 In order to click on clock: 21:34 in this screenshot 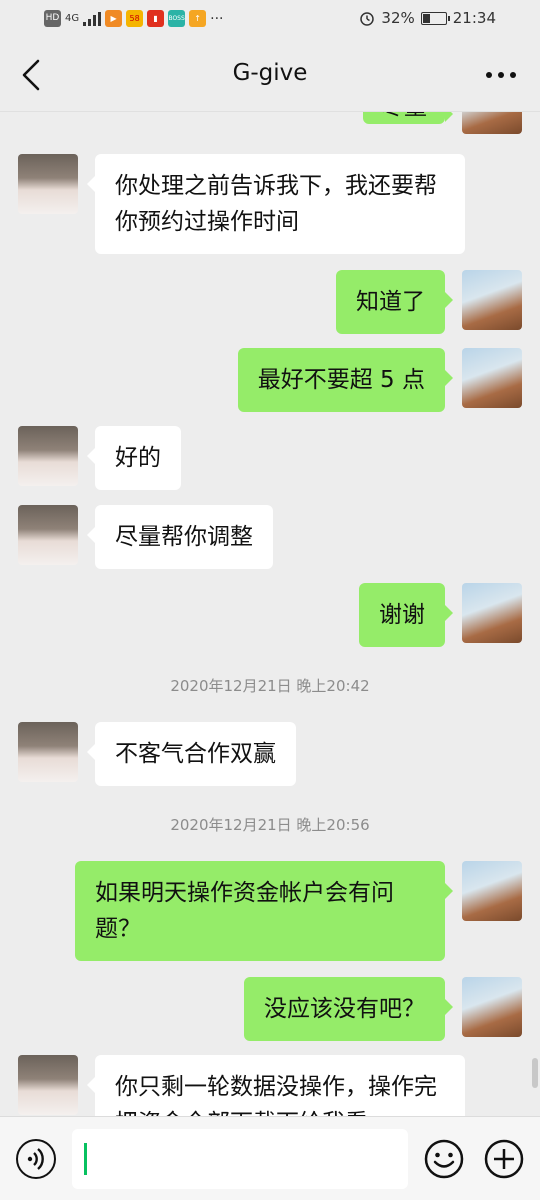, I will do `click(474, 18)`.